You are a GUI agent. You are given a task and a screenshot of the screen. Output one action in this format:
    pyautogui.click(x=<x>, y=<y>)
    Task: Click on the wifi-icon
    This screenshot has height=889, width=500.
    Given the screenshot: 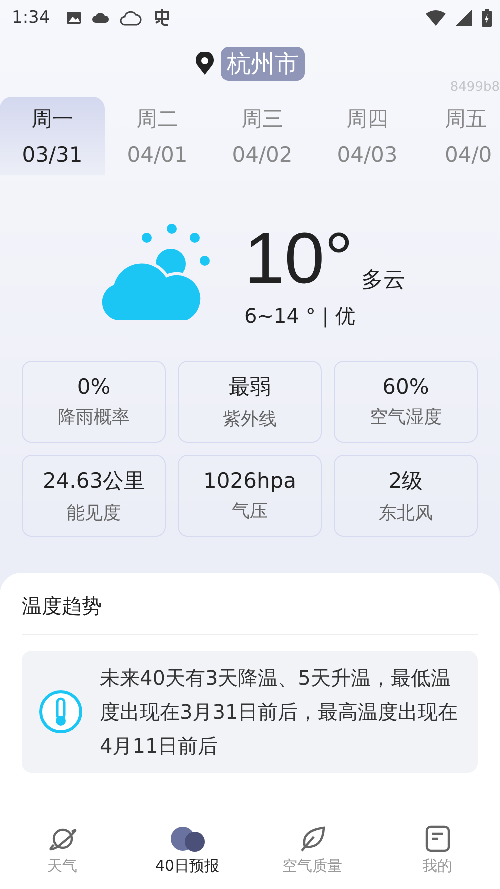 What is the action you would take?
    pyautogui.click(x=436, y=18)
    